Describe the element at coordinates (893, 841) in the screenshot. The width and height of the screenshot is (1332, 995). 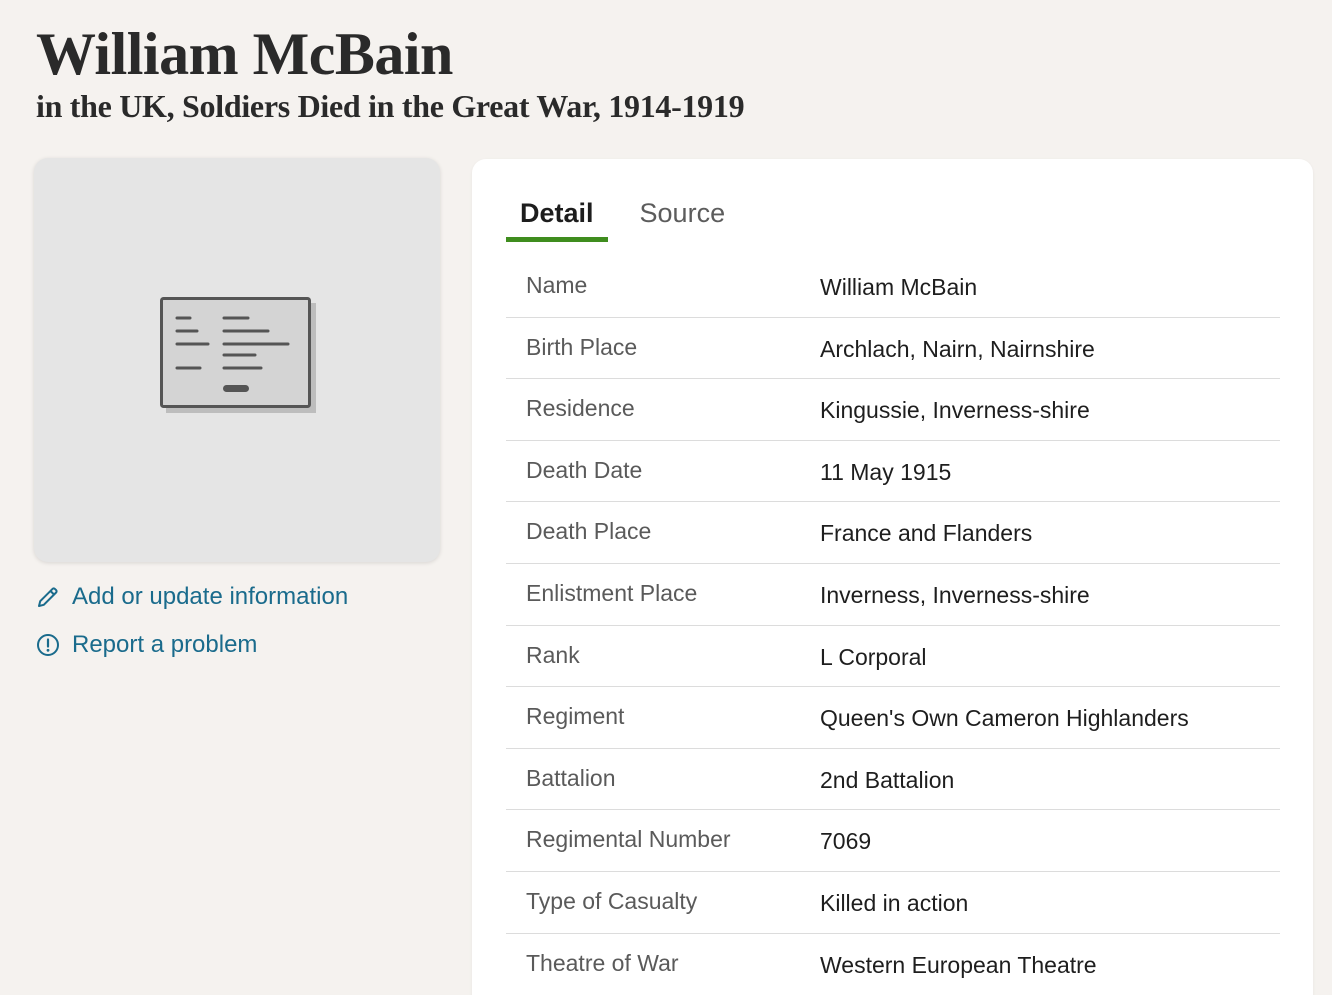
I see `fact-row-regimental-number: Regimental Number 7069` at that location.